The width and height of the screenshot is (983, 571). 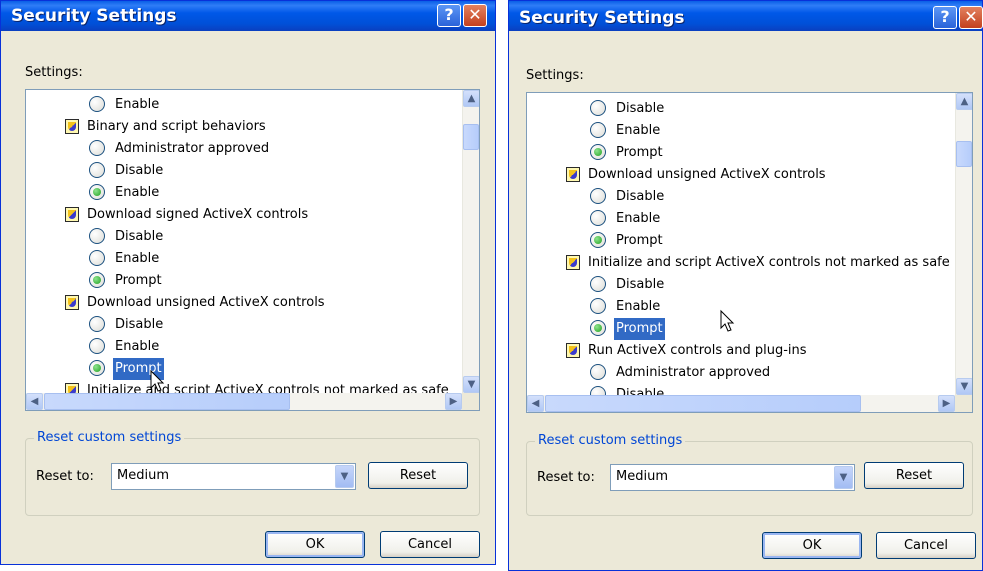 I want to click on group-label: Download signed ActiveX controls, so click(x=198, y=214).